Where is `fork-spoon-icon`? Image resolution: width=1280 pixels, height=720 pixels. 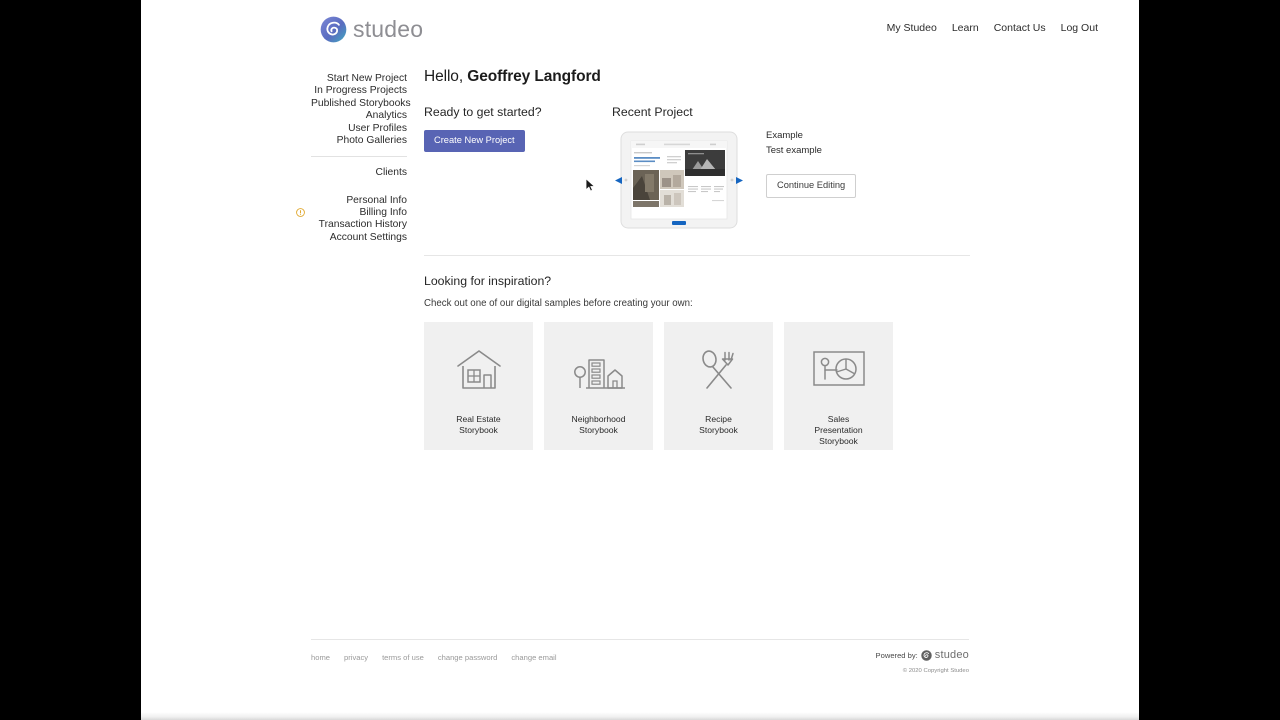
fork-spoon-icon is located at coordinates (718, 370).